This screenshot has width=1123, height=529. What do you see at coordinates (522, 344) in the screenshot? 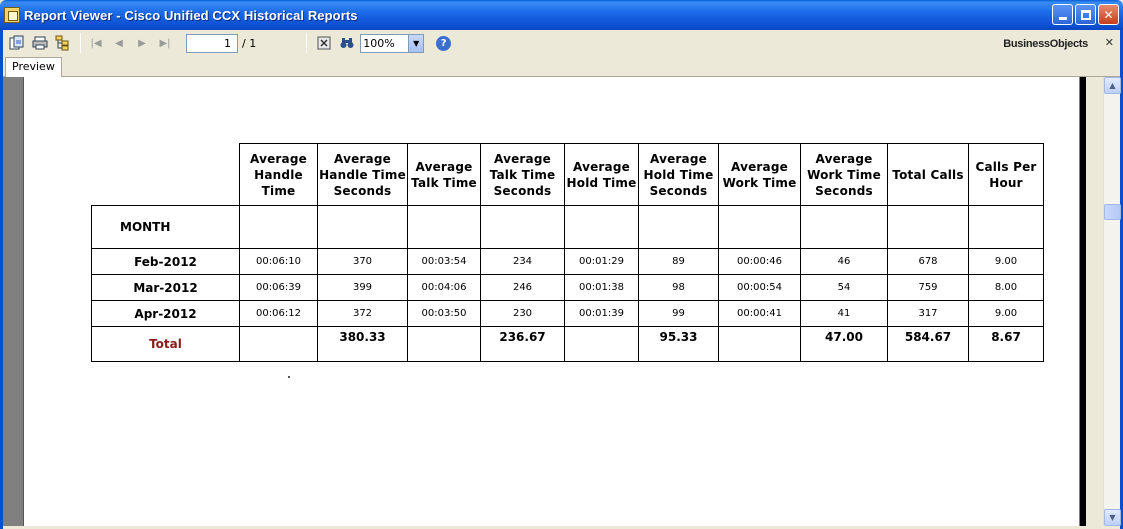
I see `total-cell: 236.67` at bounding box center [522, 344].